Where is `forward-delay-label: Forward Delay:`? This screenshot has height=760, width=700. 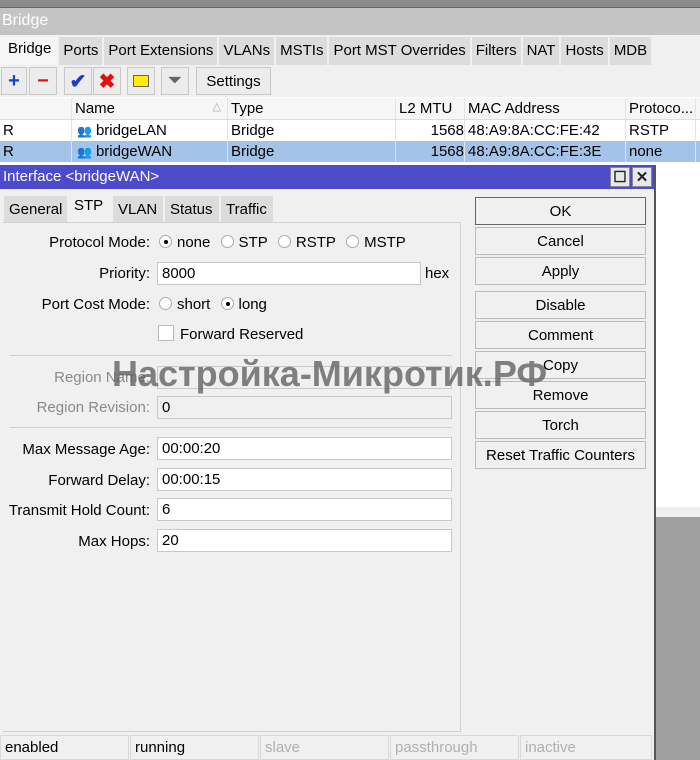
forward-delay-label: Forward Delay: is located at coordinates (99, 480).